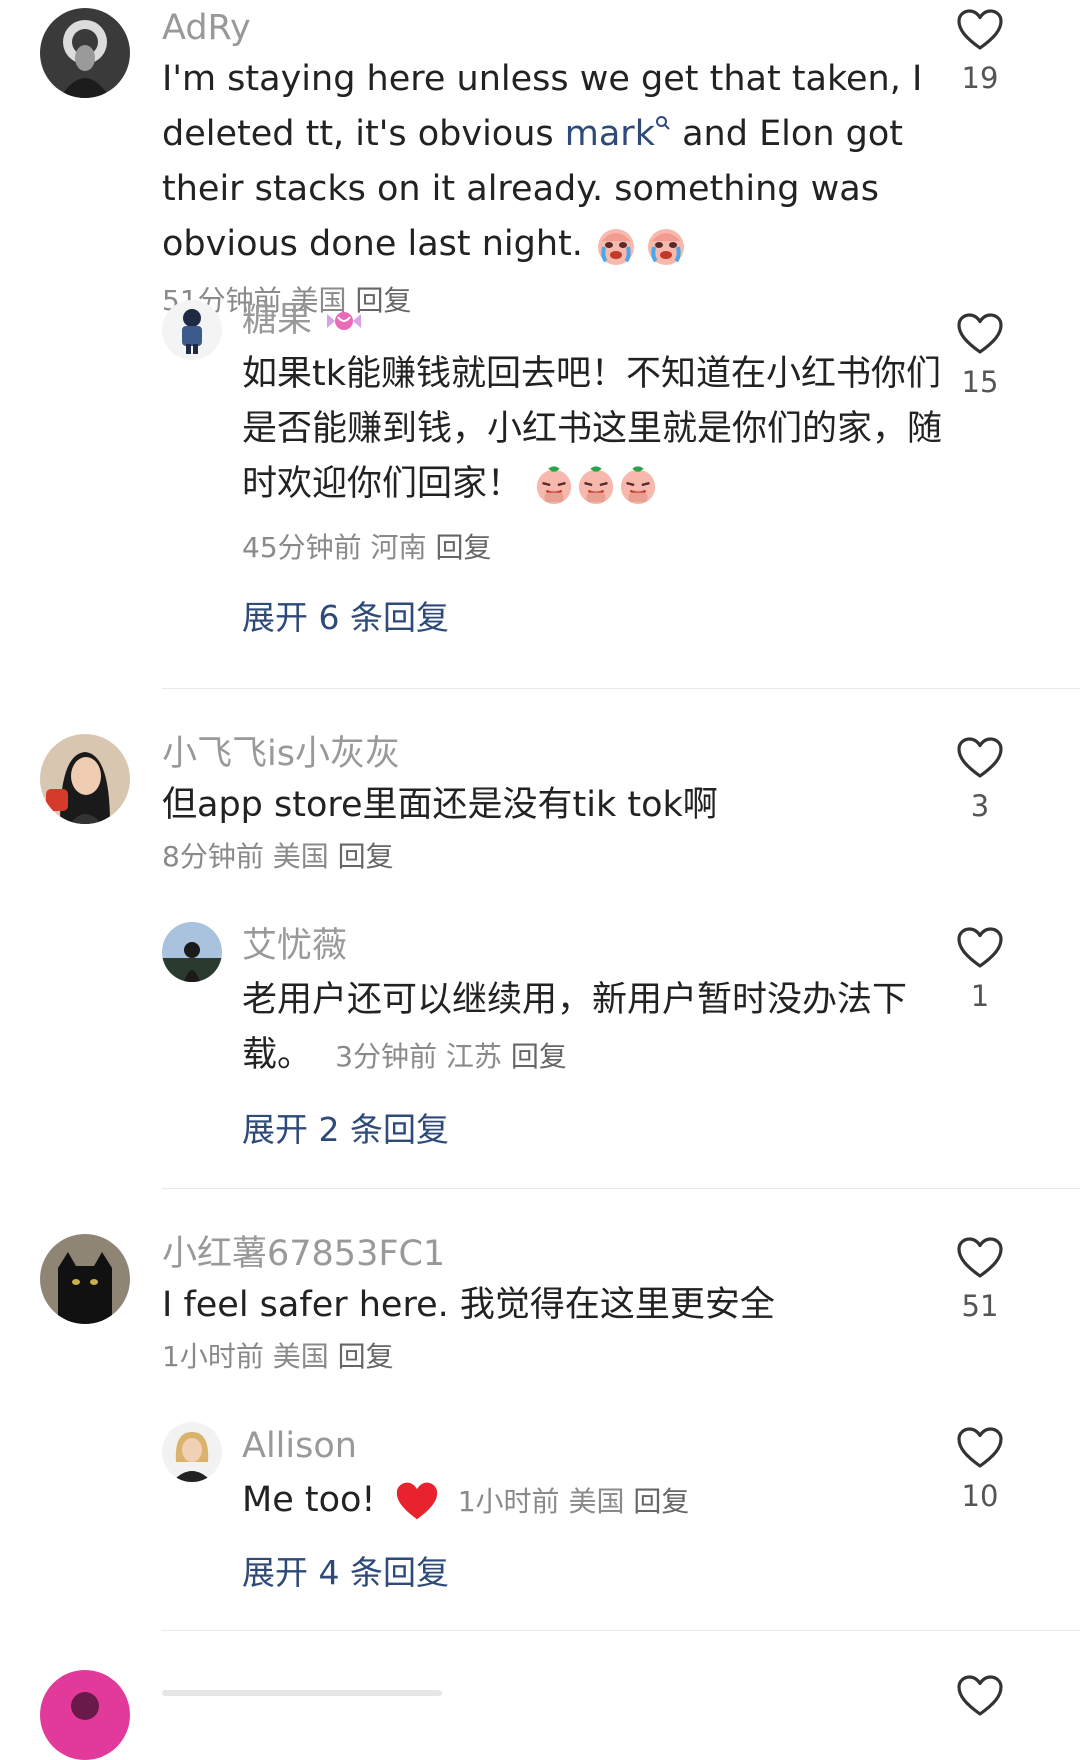  What do you see at coordinates (552, 1355) in the screenshot?
I see `comment-meta: 1小时前 美国 回复` at bounding box center [552, 1355].